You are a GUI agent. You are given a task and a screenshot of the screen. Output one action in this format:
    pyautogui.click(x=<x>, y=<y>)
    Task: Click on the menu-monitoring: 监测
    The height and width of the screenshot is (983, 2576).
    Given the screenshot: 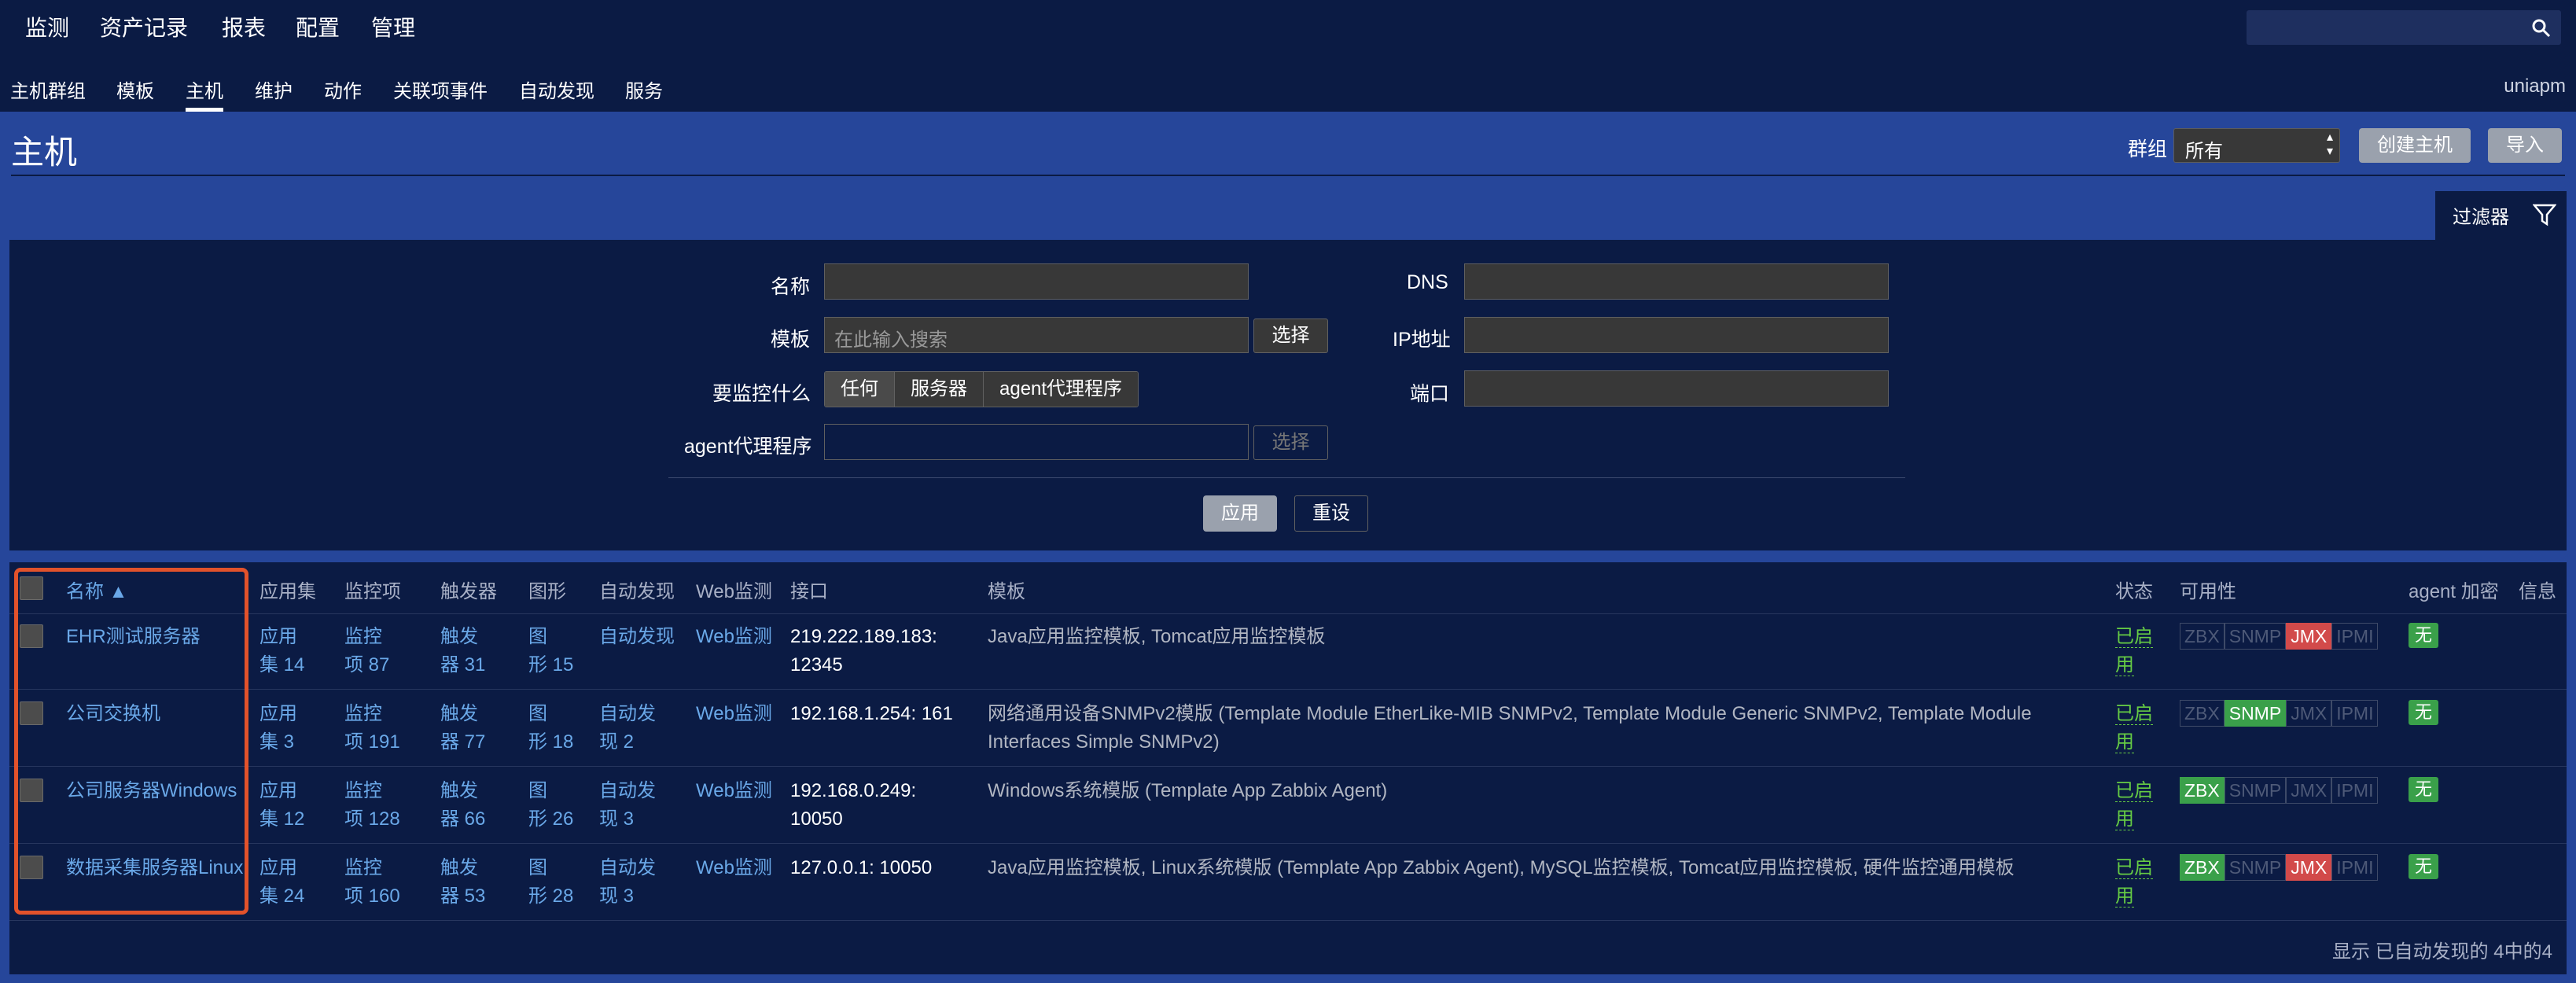 What is the action you would take?
    pyautogui.click(x=47, y=27)
    